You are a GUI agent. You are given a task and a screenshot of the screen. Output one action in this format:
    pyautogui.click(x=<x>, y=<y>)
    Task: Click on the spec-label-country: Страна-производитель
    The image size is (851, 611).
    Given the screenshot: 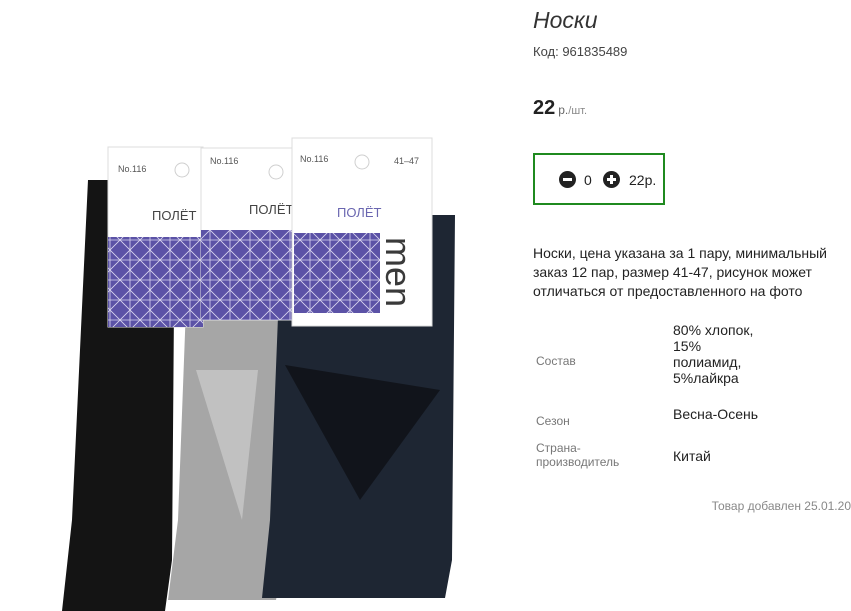 What is the action you would take?
    pyautogui.click(x=578, y=455)
    